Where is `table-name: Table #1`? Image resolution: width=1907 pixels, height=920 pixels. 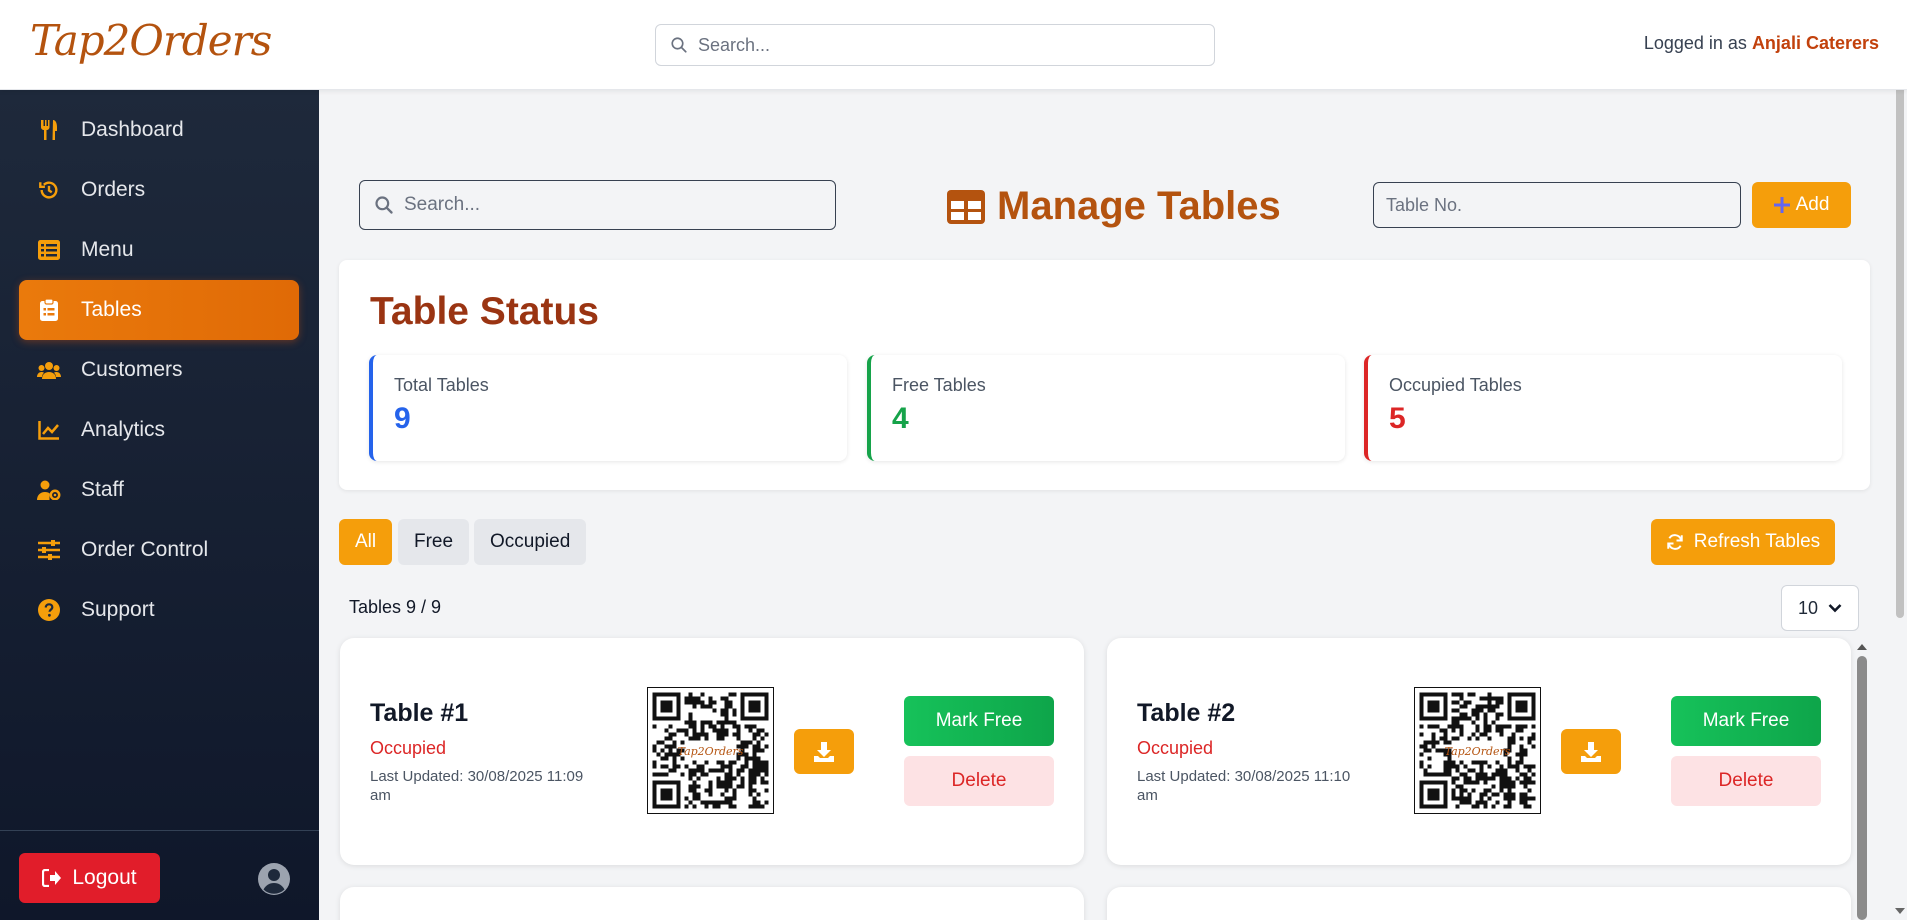
table-name: Table #1 is located at coordinates (419, 713).